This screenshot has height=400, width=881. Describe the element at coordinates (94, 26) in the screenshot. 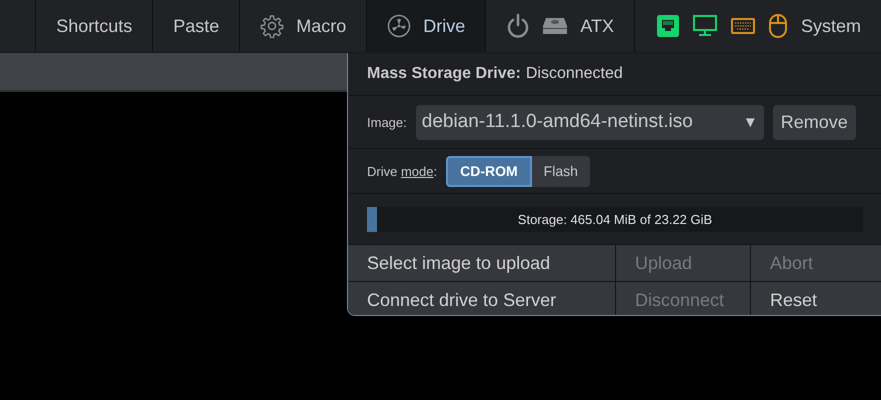

I see `menu-item: Shortcuts` at that location.